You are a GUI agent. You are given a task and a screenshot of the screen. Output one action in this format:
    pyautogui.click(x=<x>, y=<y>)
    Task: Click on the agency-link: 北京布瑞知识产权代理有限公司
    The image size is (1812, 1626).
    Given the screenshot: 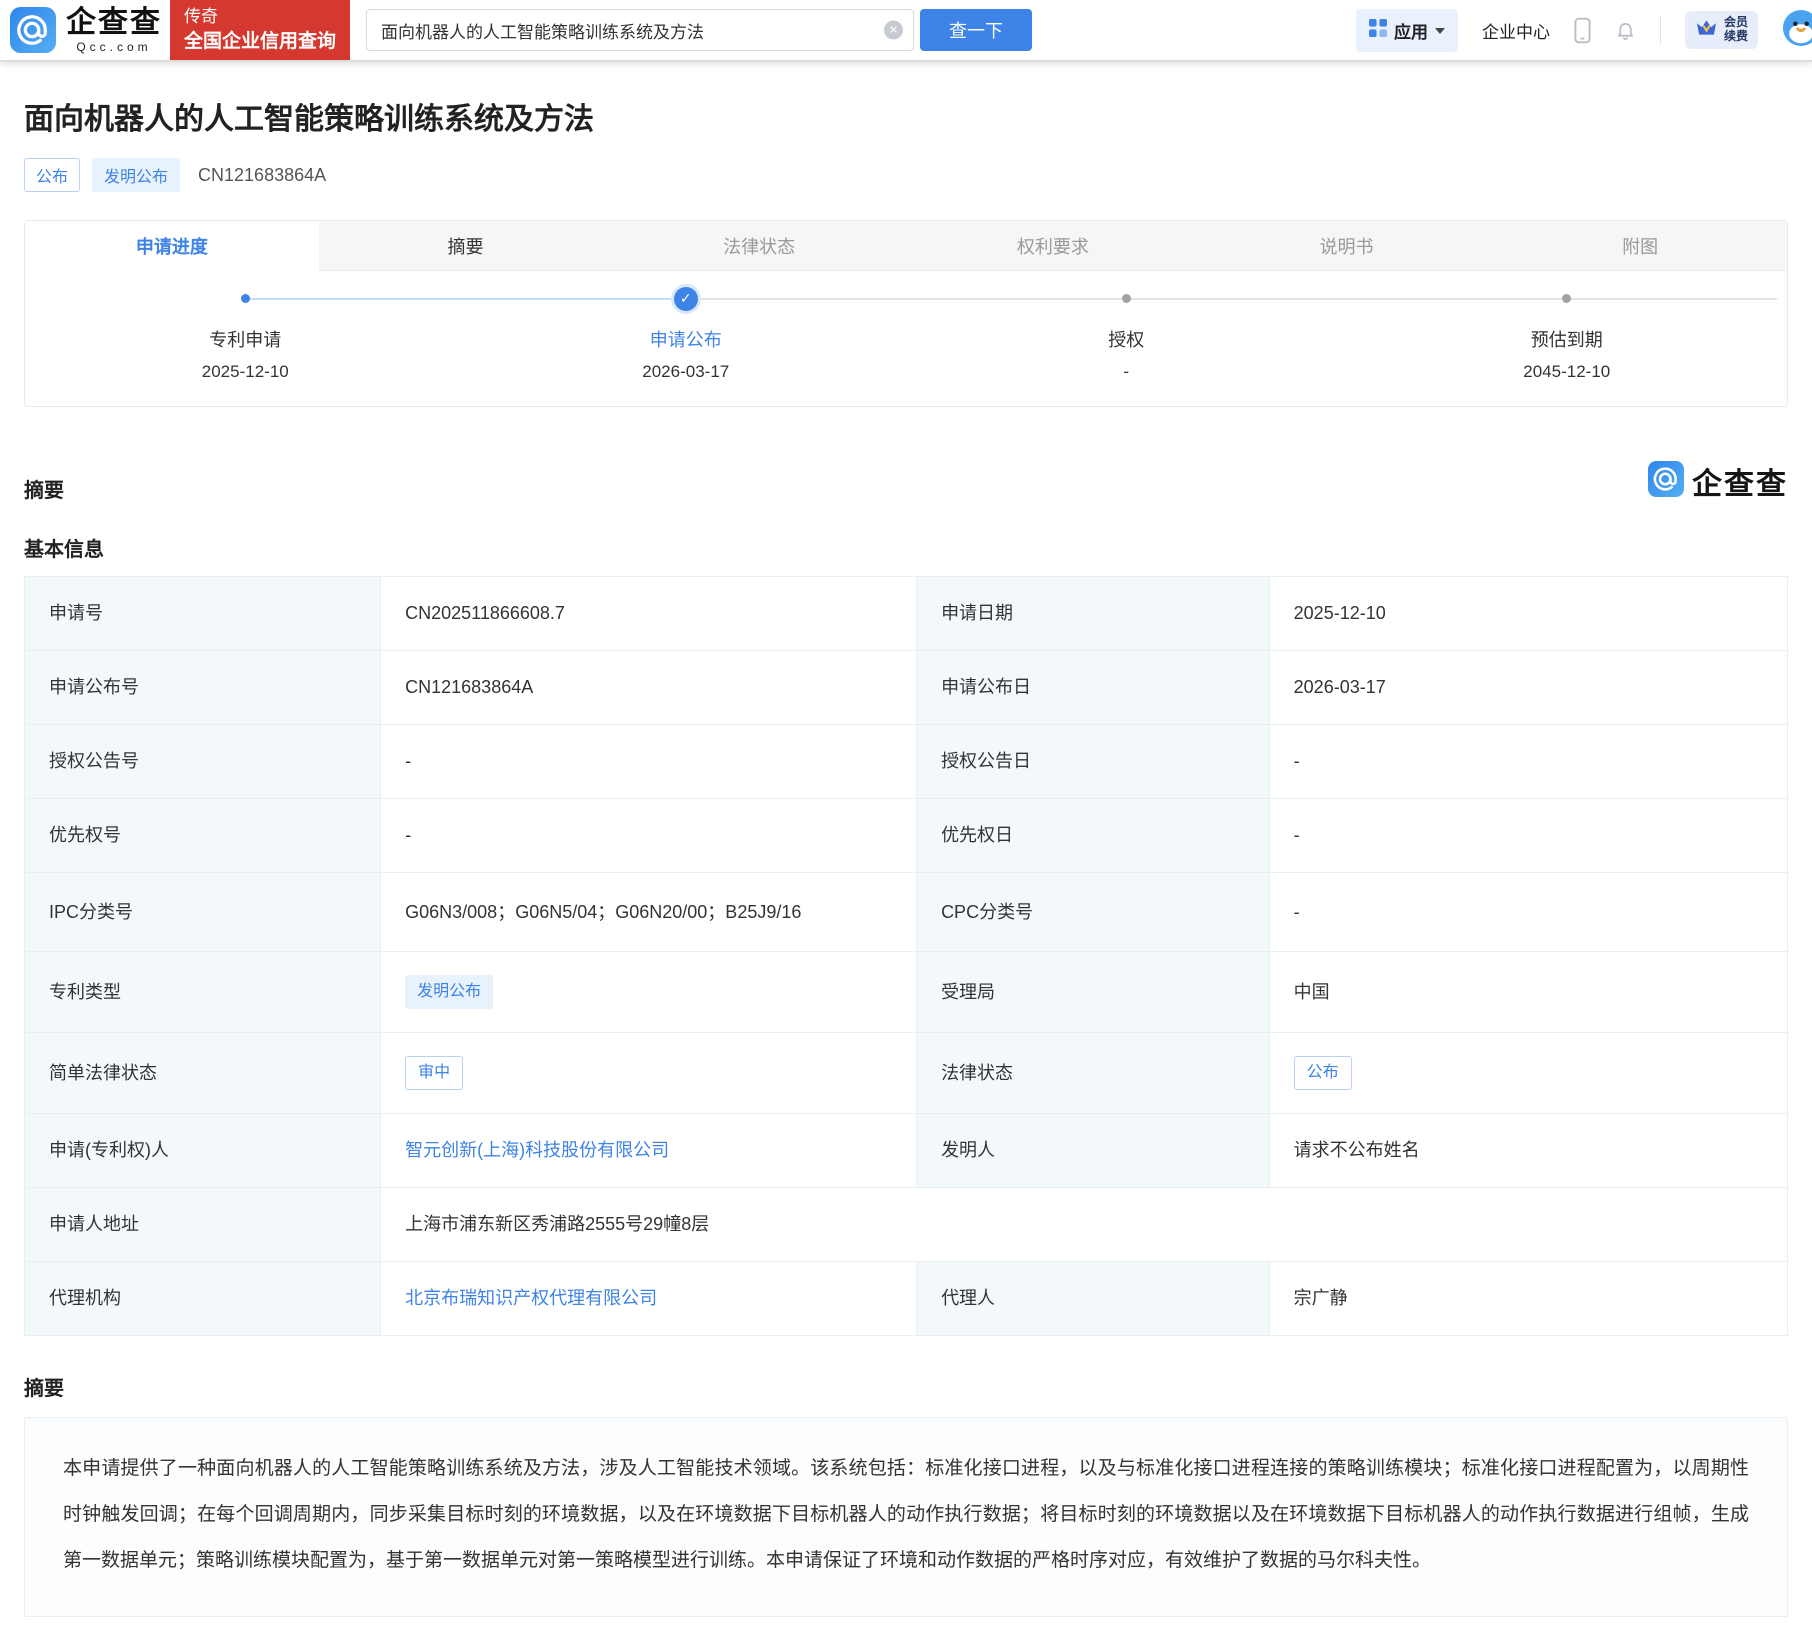 What is the action you would take?
    pyautogui.click(x=531, y=1298)
    